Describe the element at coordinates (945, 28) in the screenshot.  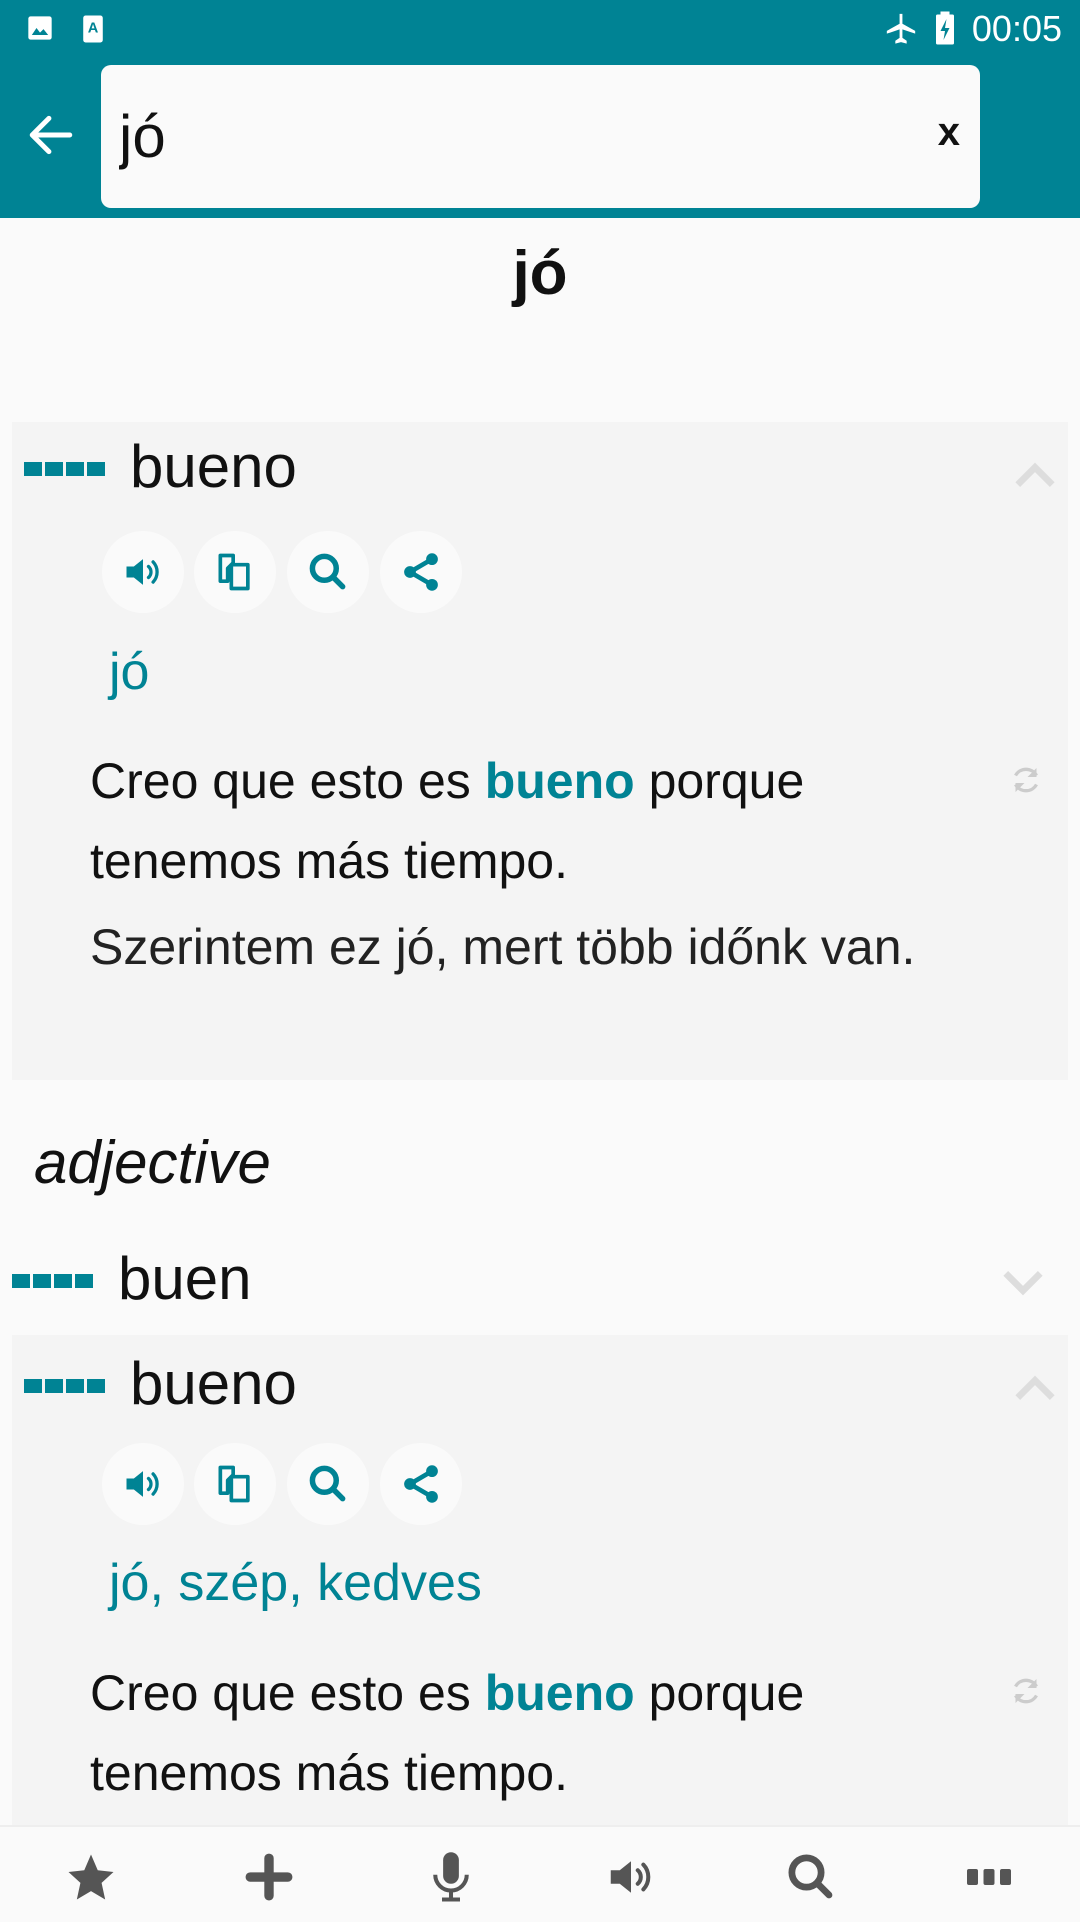
I see `battery-charging-icon` at that location.